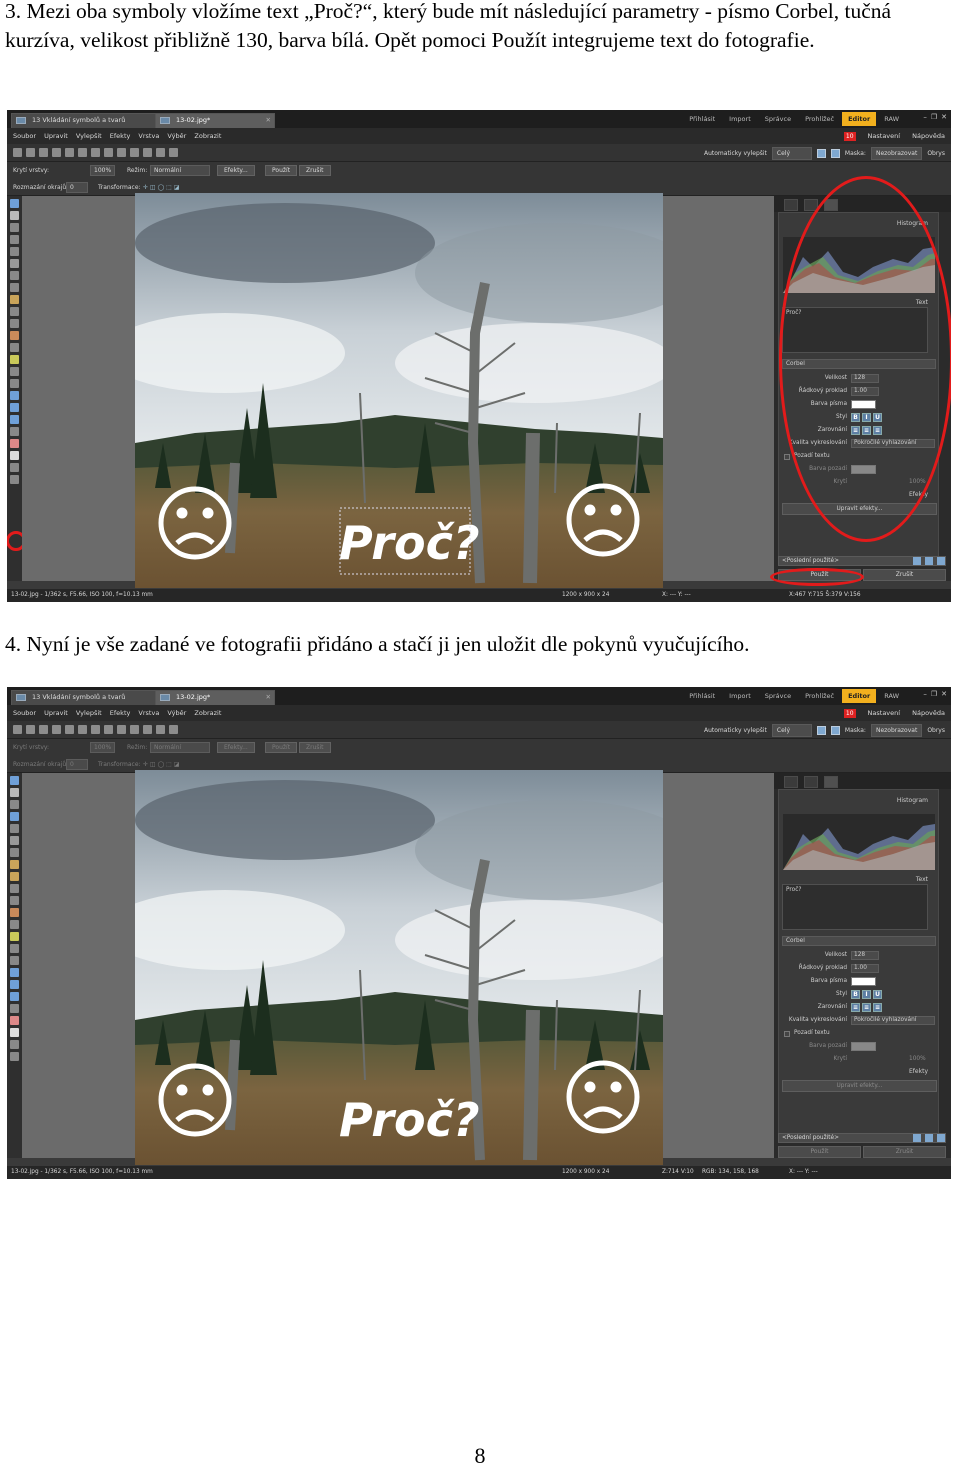 The height and width of the screenshot is (1470, 960). I want to click on effects-section-header: Efekty, so click(918, 1071).